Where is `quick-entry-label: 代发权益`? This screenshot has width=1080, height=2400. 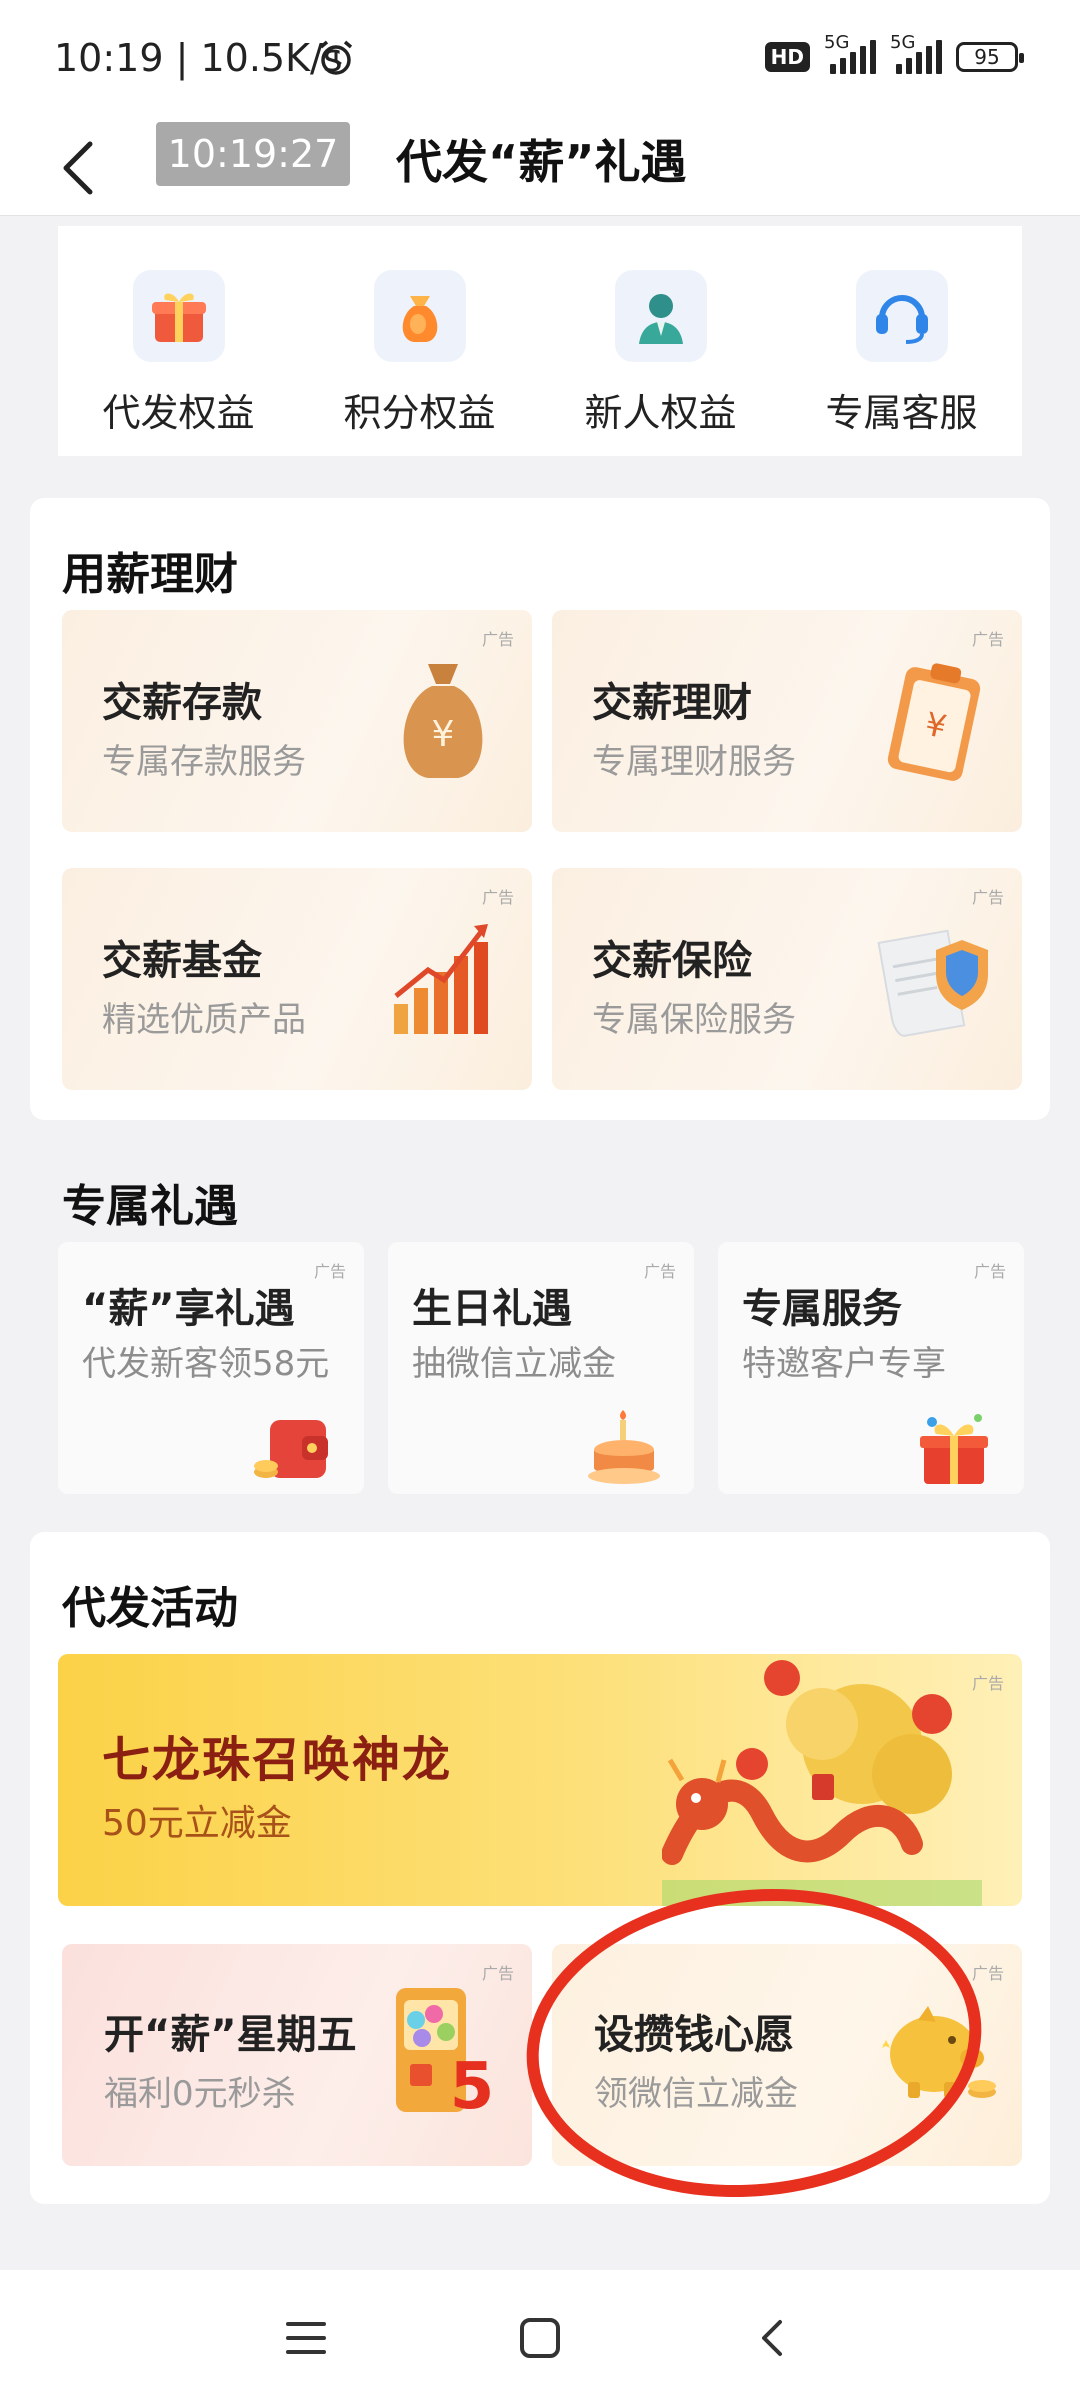
quick-entry-label: 代发权益 is located at coordinates (178, 413).